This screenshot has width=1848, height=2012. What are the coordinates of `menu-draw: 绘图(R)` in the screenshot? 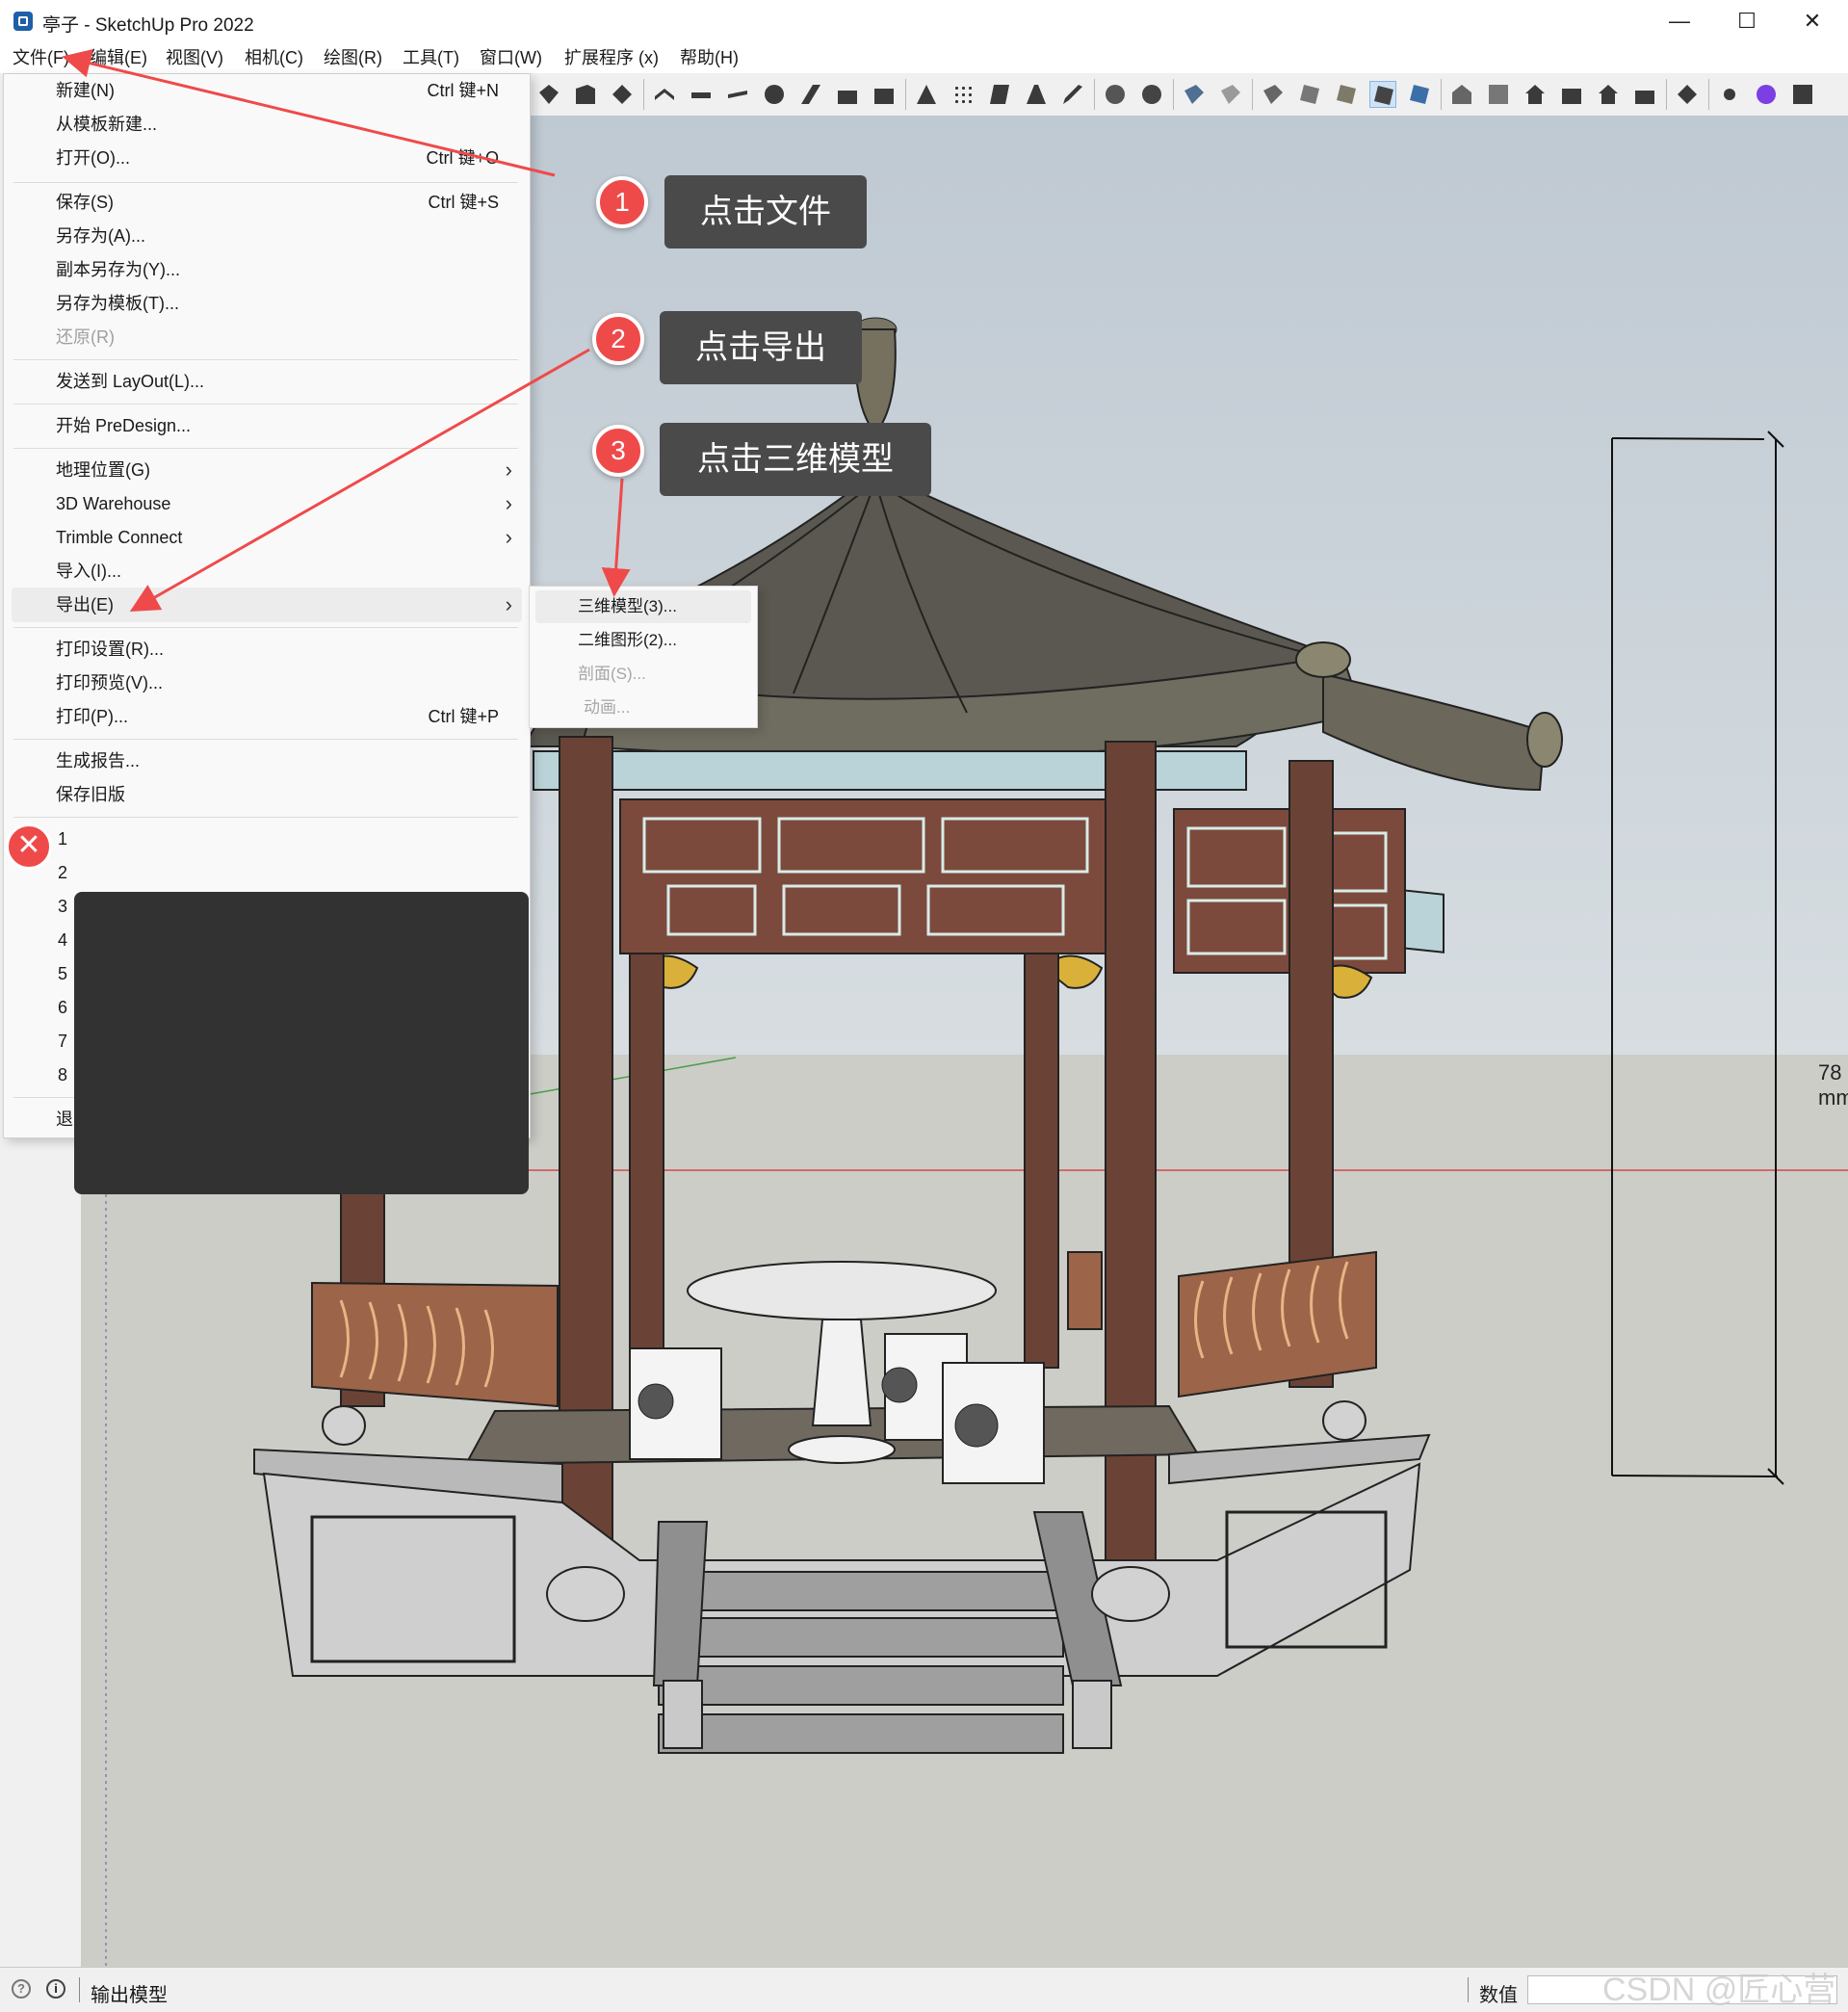 It's located at (353, 57).